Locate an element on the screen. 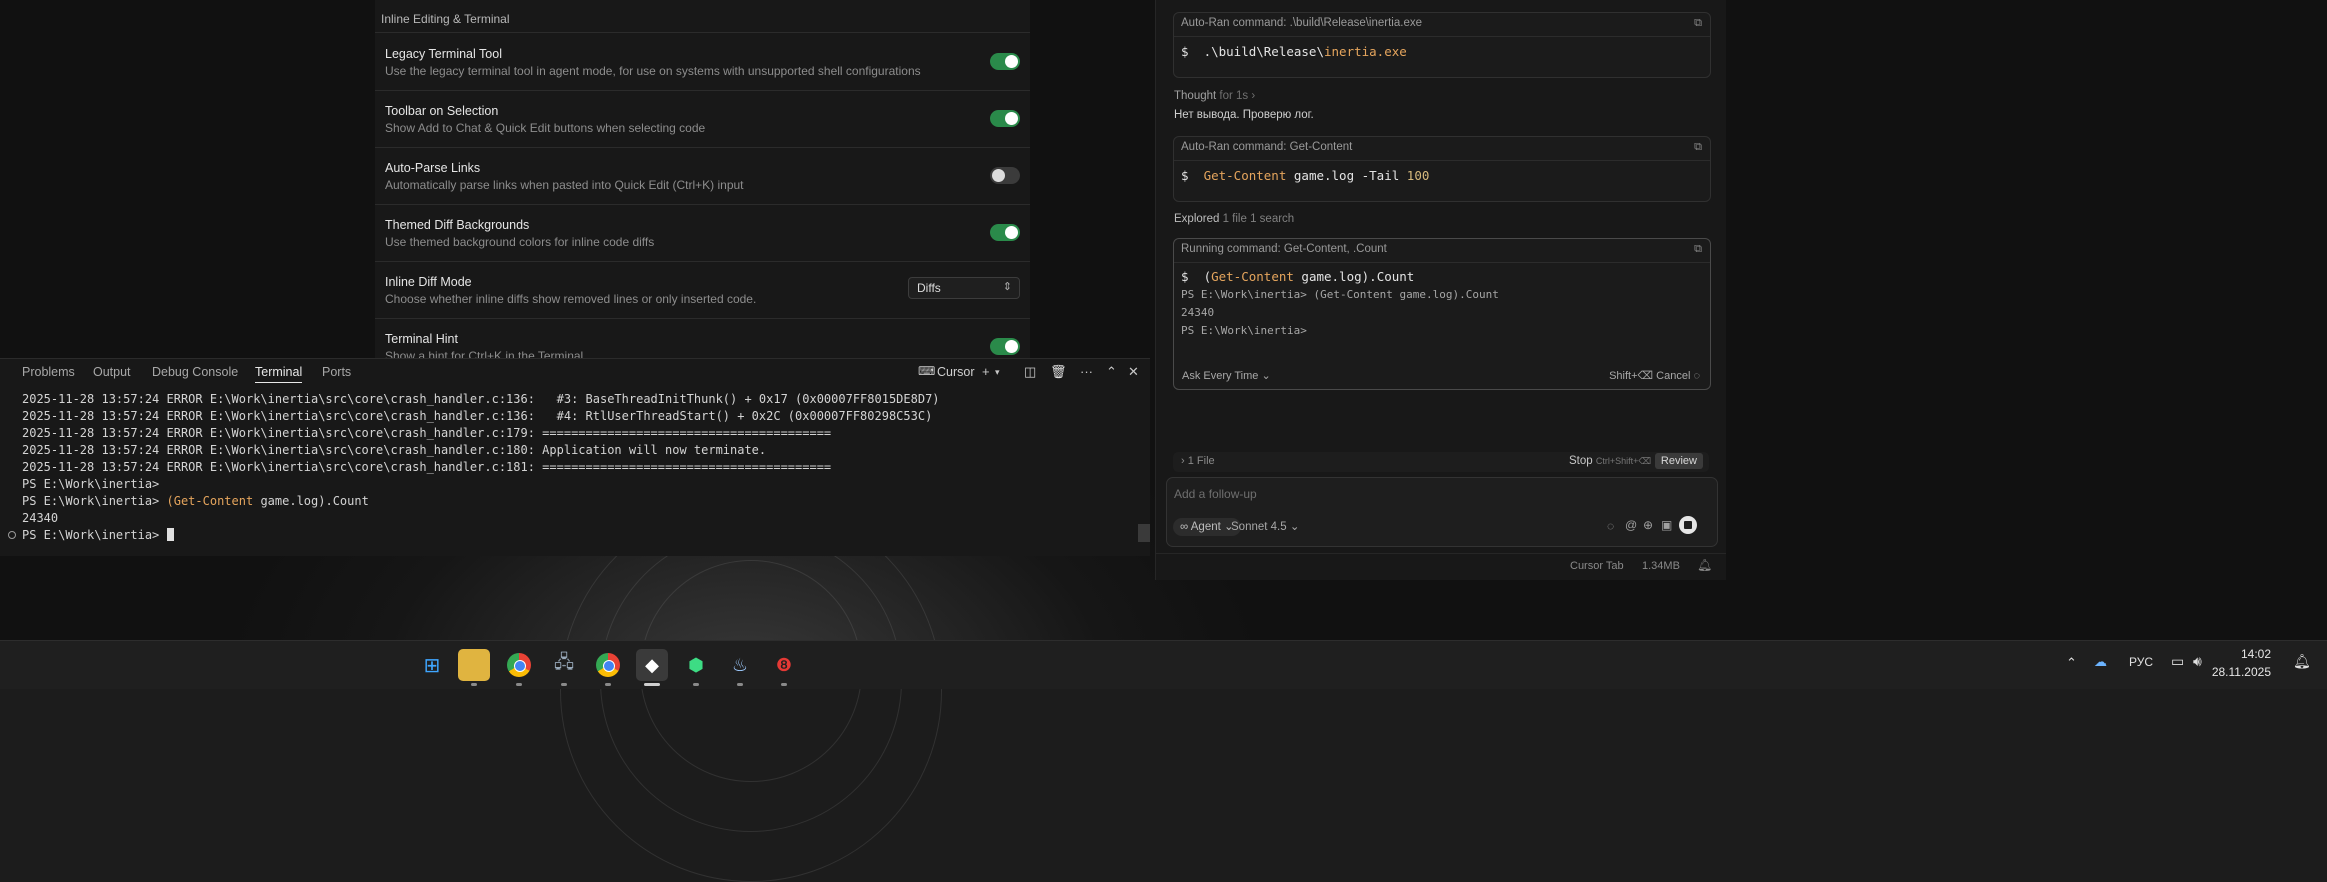 Image resolution: width=2327 pixels, height=882 pixels. setting-desc: Show a hint for Ctrl+K in the Terminal is located at coordinates (484, 353).